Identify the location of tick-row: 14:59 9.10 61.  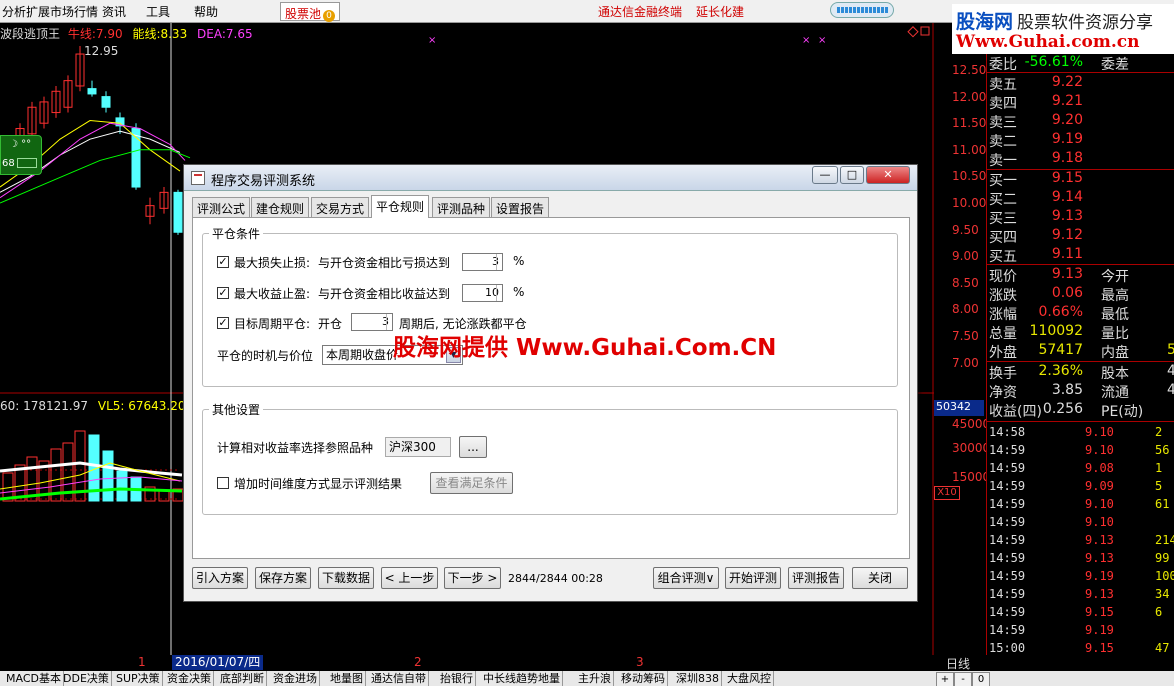
(1080, 506).